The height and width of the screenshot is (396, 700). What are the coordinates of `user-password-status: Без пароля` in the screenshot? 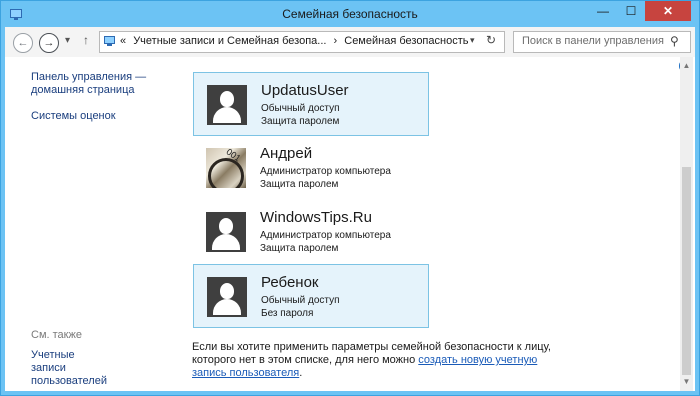 It's located at (287, 313).